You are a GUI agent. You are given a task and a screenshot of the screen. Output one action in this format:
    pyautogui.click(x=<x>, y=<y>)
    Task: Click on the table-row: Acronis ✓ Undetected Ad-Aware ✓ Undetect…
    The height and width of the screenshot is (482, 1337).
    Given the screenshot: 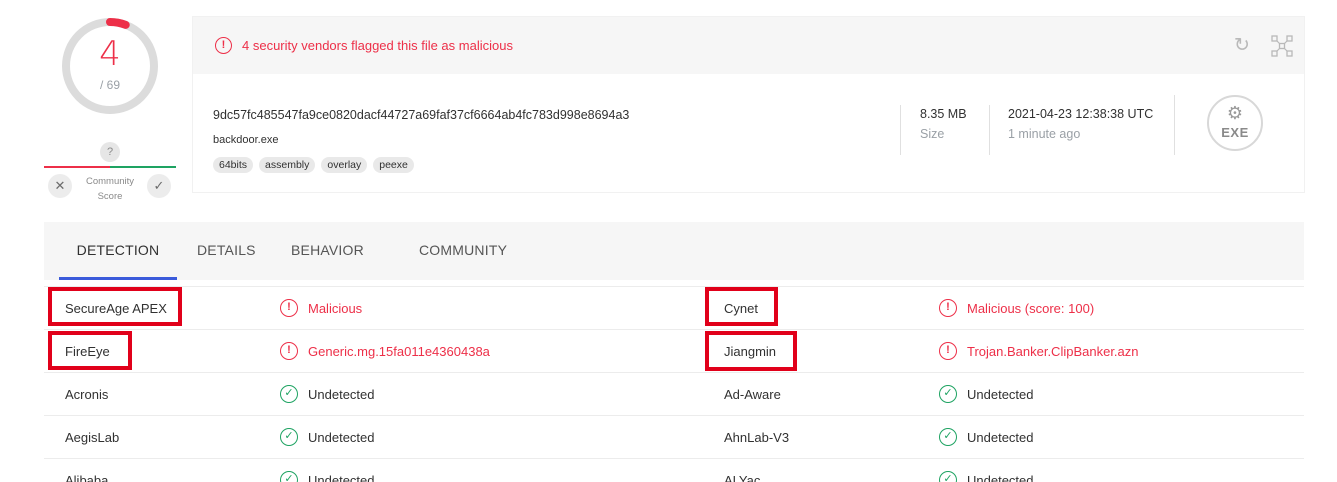 What is the action you would take?
    pyautogui.click(x=674, y=393)
    